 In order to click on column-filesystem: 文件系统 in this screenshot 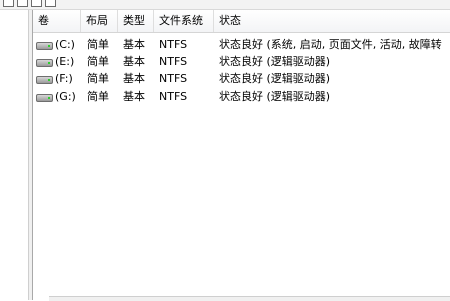, I will do `click(184, 21)`.